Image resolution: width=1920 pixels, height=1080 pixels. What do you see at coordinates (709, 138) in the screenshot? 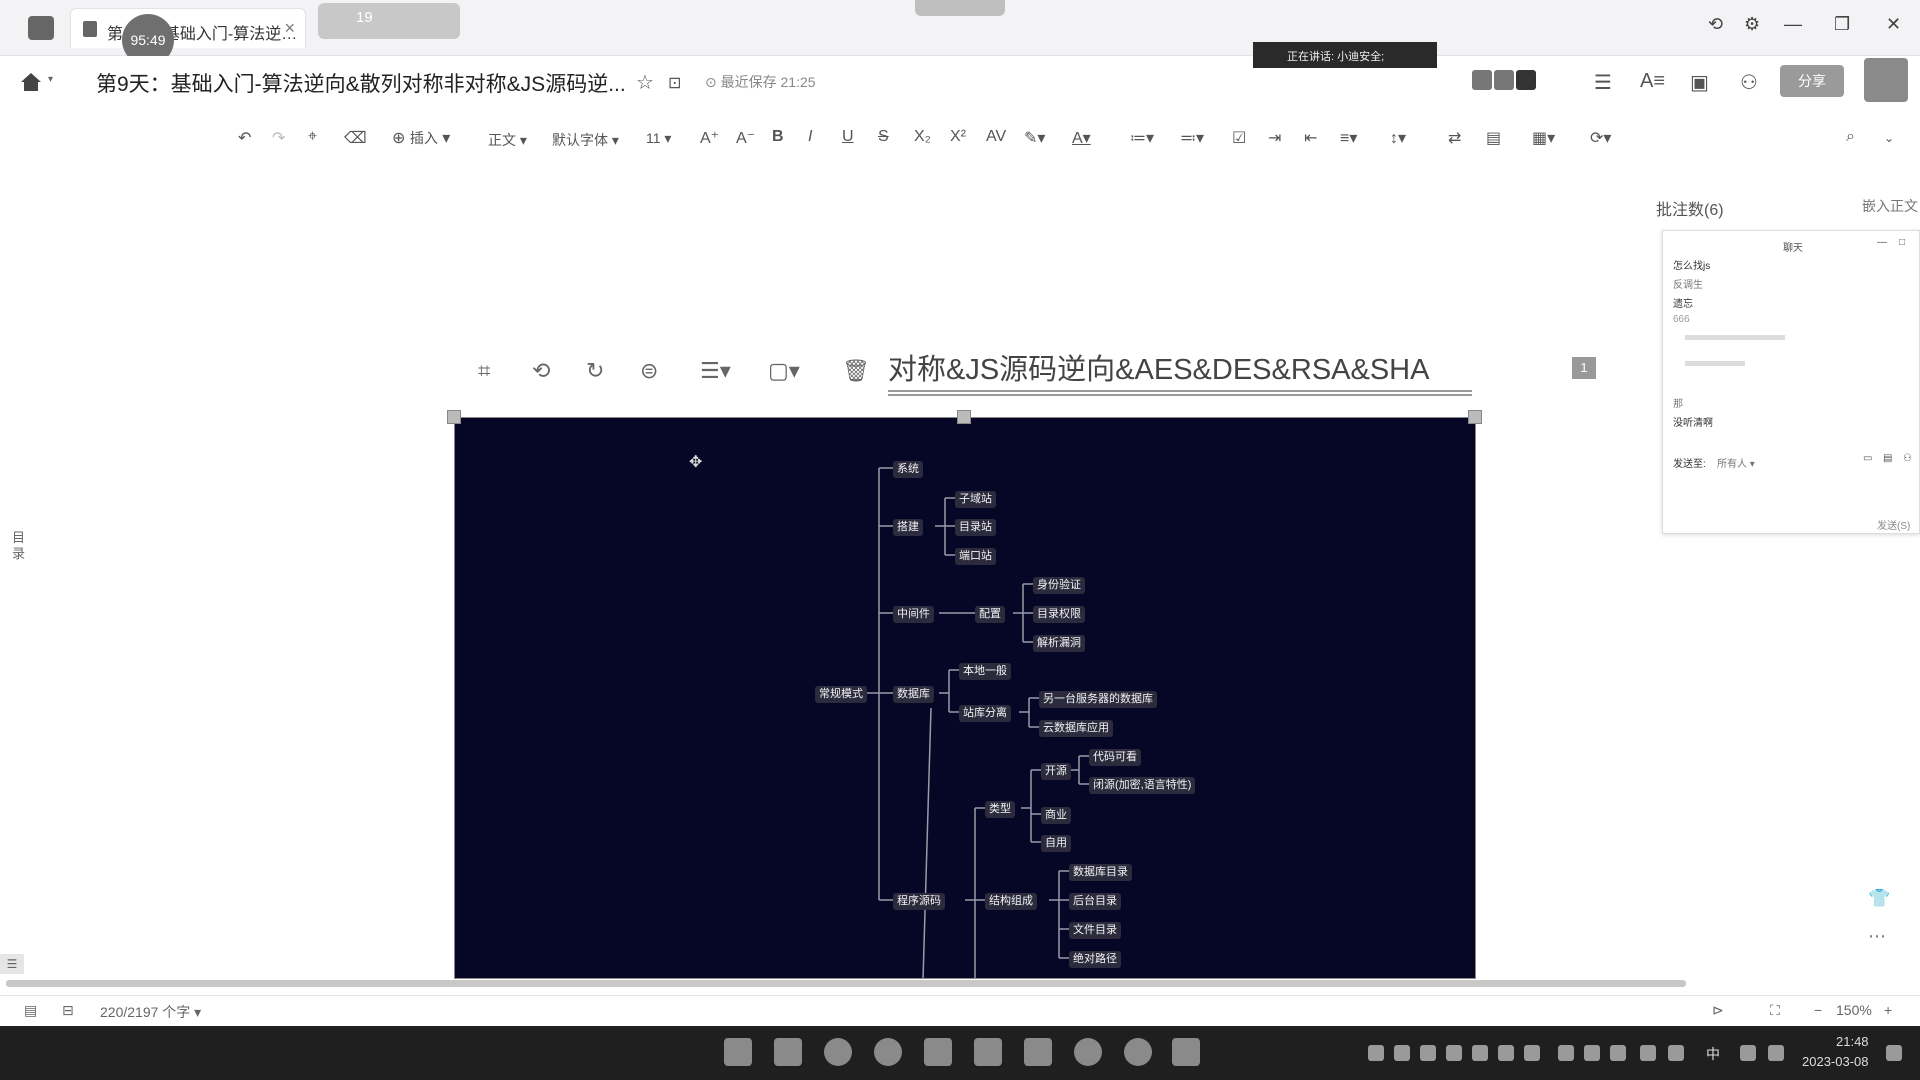
I see `increase-font-icon: A⁺` at bounding box center [709, 138].